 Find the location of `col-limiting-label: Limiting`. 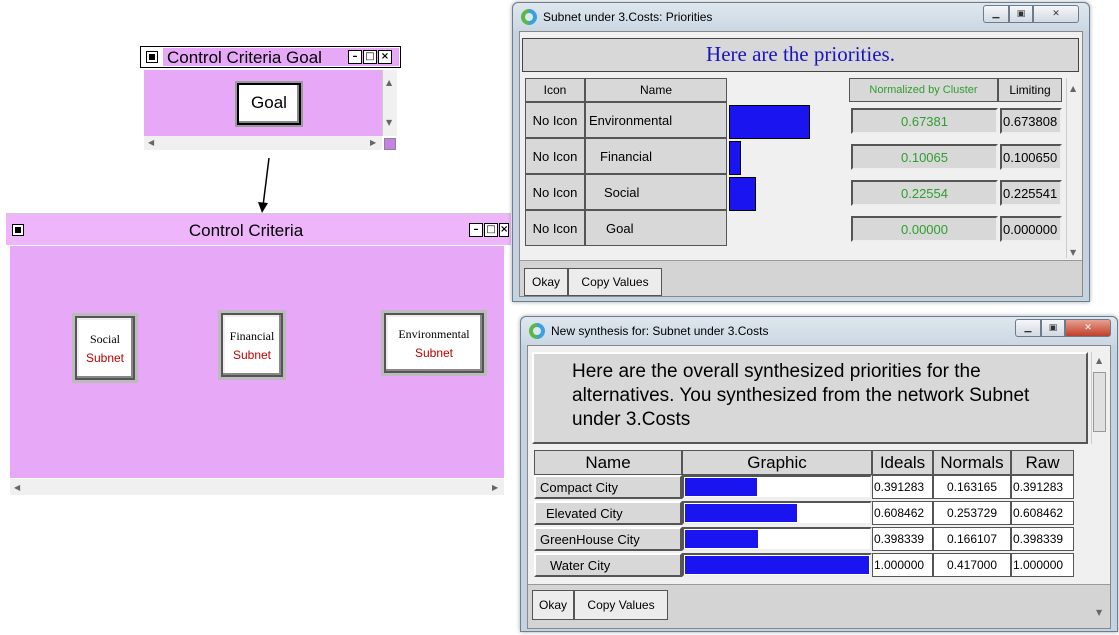

col-limiting-label: Limiting is located at coordinates (1030, 90).